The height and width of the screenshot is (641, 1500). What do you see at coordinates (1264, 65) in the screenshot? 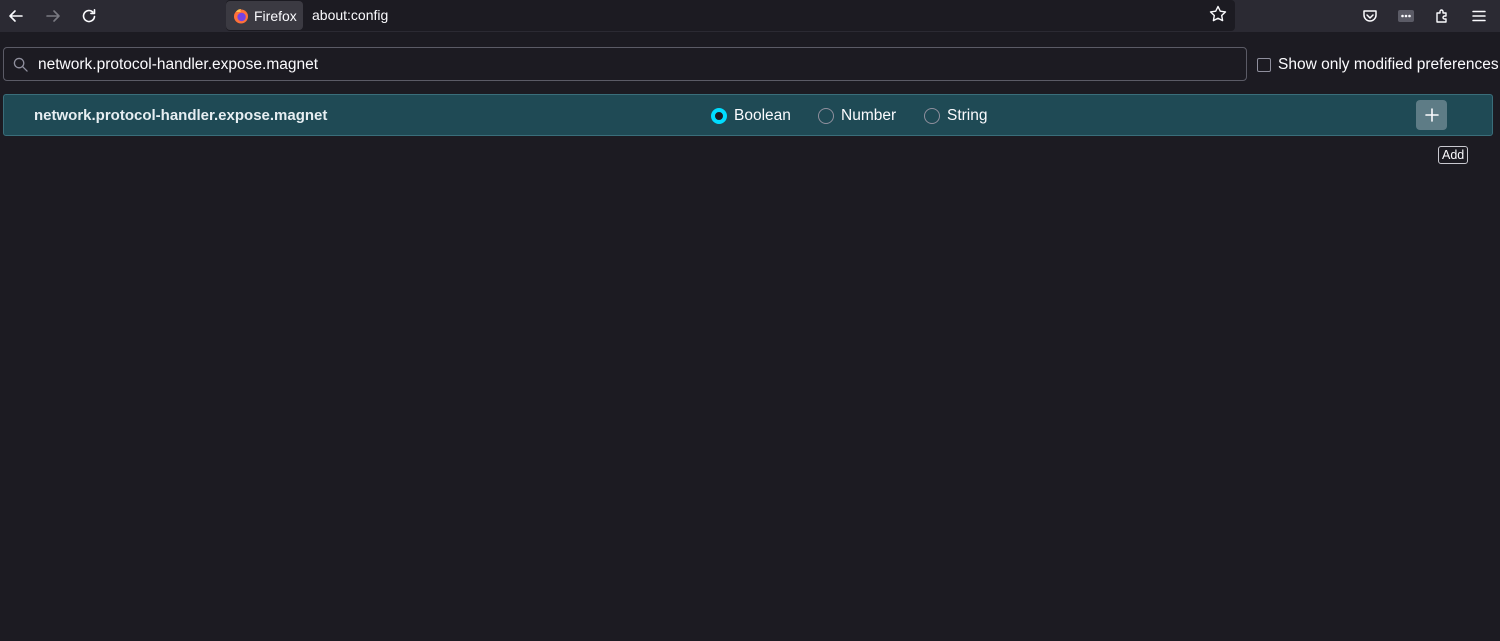
I see `show-modified-checkbox` at bounding box center [1264, 65].